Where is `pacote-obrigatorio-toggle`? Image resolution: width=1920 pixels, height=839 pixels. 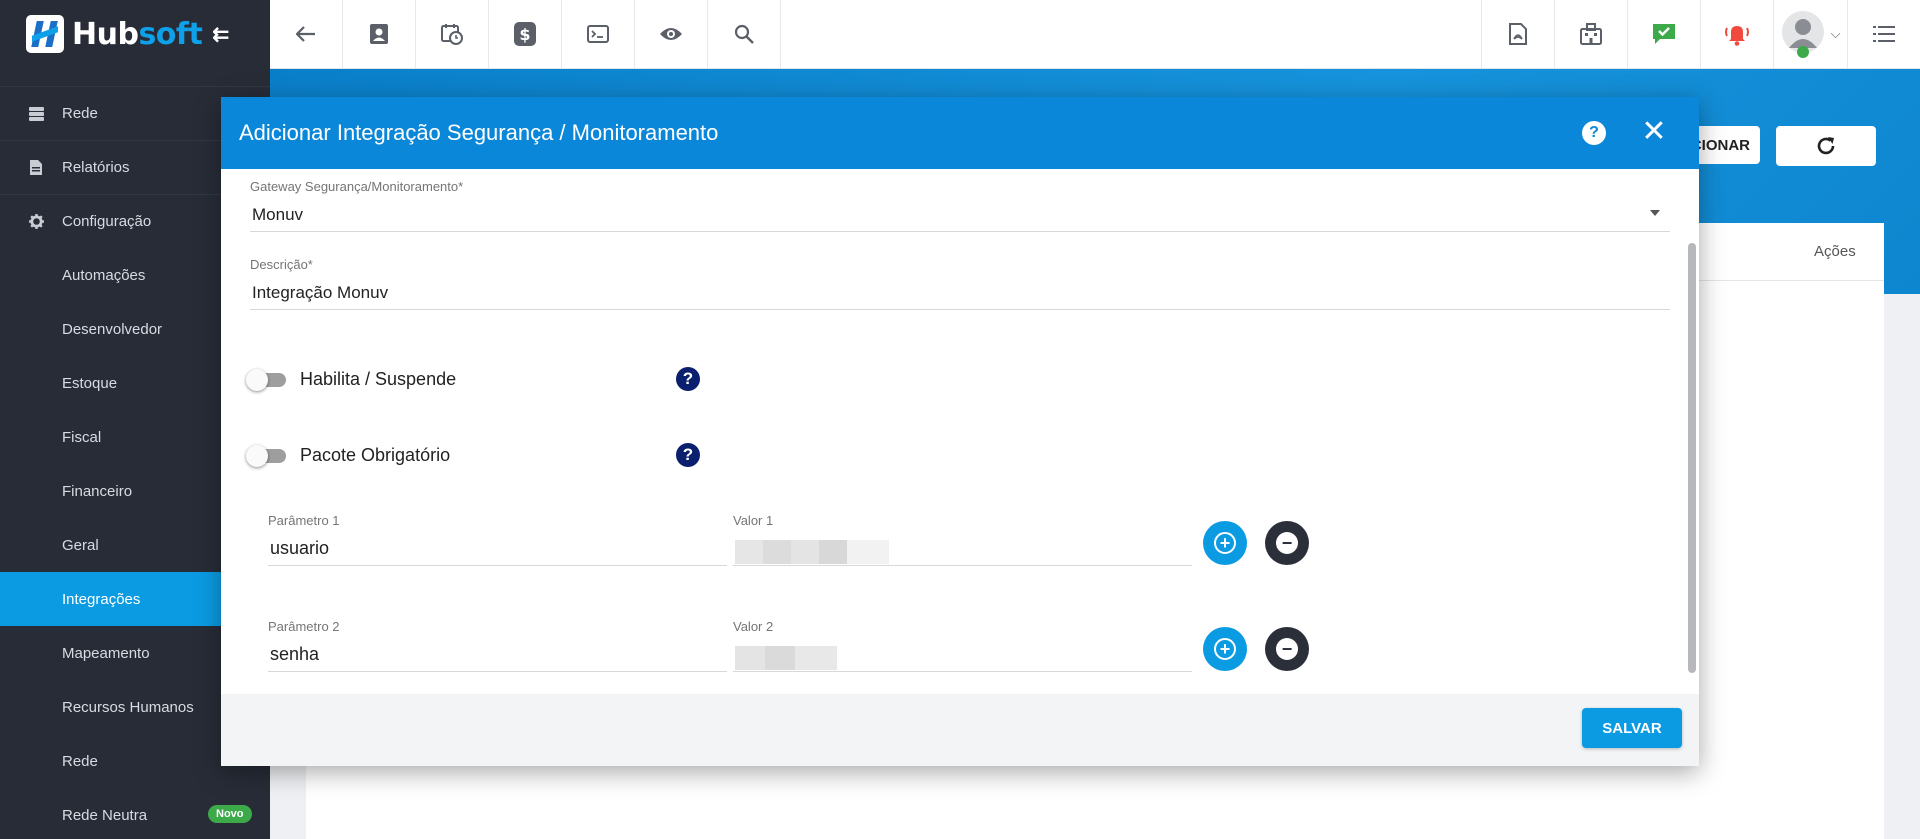 pacote-obrigatorio-toggle is located at coordinates (266, 455).